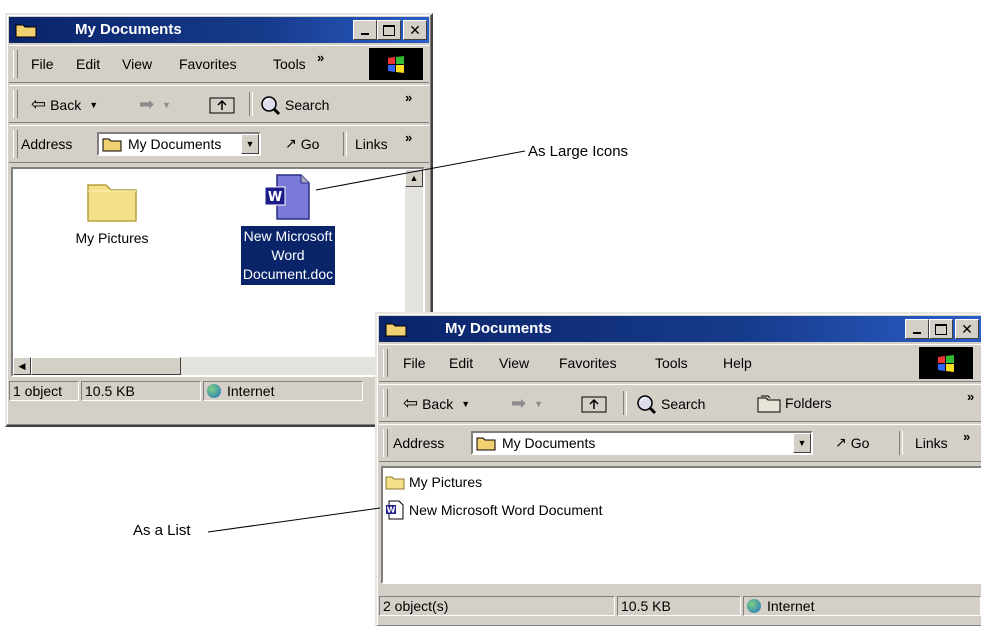 This screenshot has height=626, width=981. I want to click on globe-icon, so click(214, 391).